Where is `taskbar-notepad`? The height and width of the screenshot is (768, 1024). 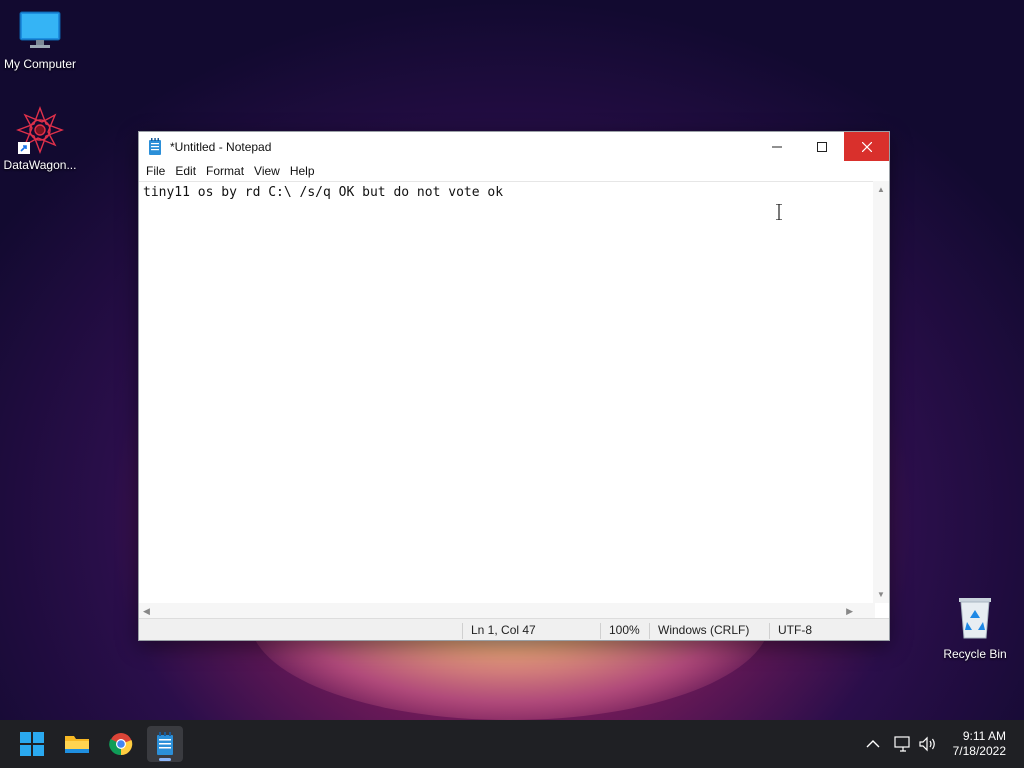
taskbar-notepad is located at coordinates (165, 744).